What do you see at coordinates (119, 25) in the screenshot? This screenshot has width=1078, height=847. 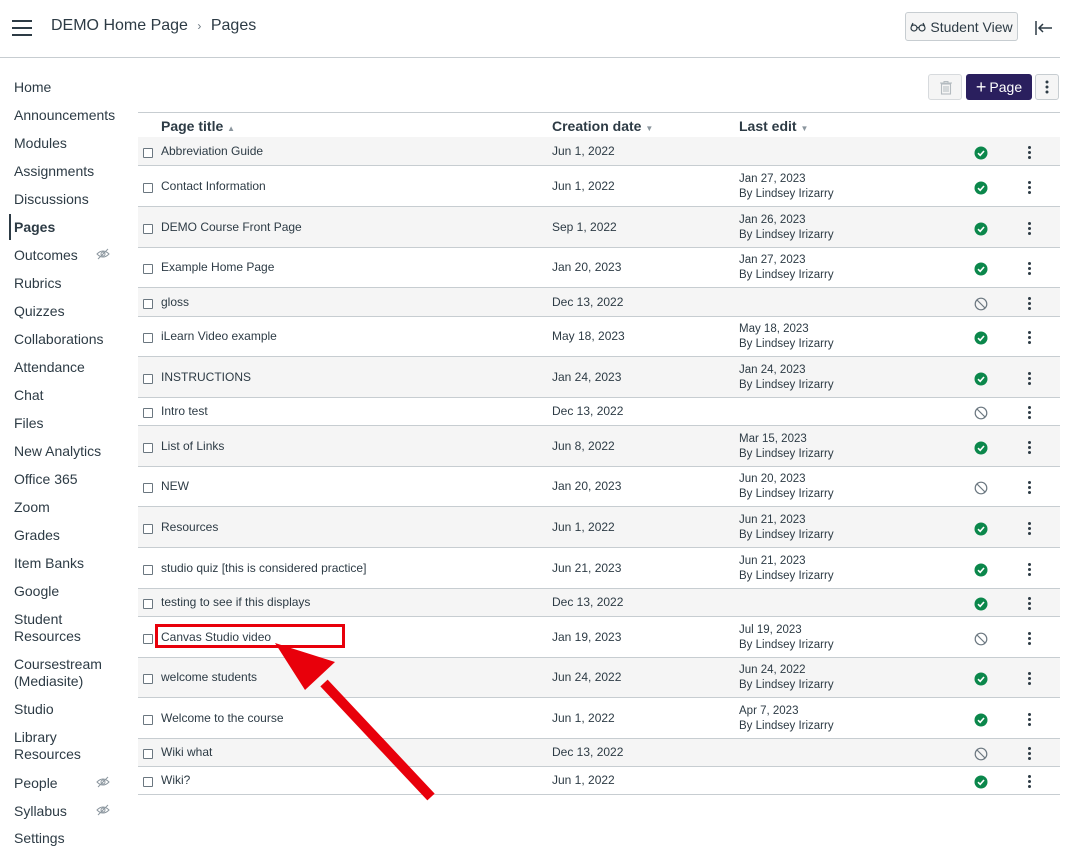 I see `breadcrumb-course-link: DEMO Home Page` at bounding box center [119, 25].